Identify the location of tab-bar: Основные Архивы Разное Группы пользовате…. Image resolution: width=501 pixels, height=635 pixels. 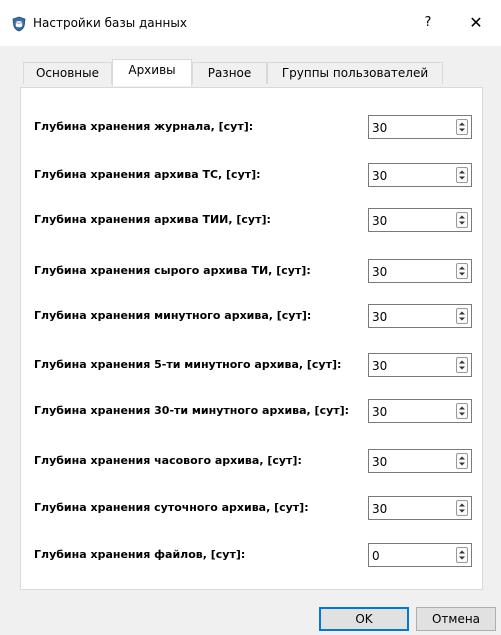
(250, 67).